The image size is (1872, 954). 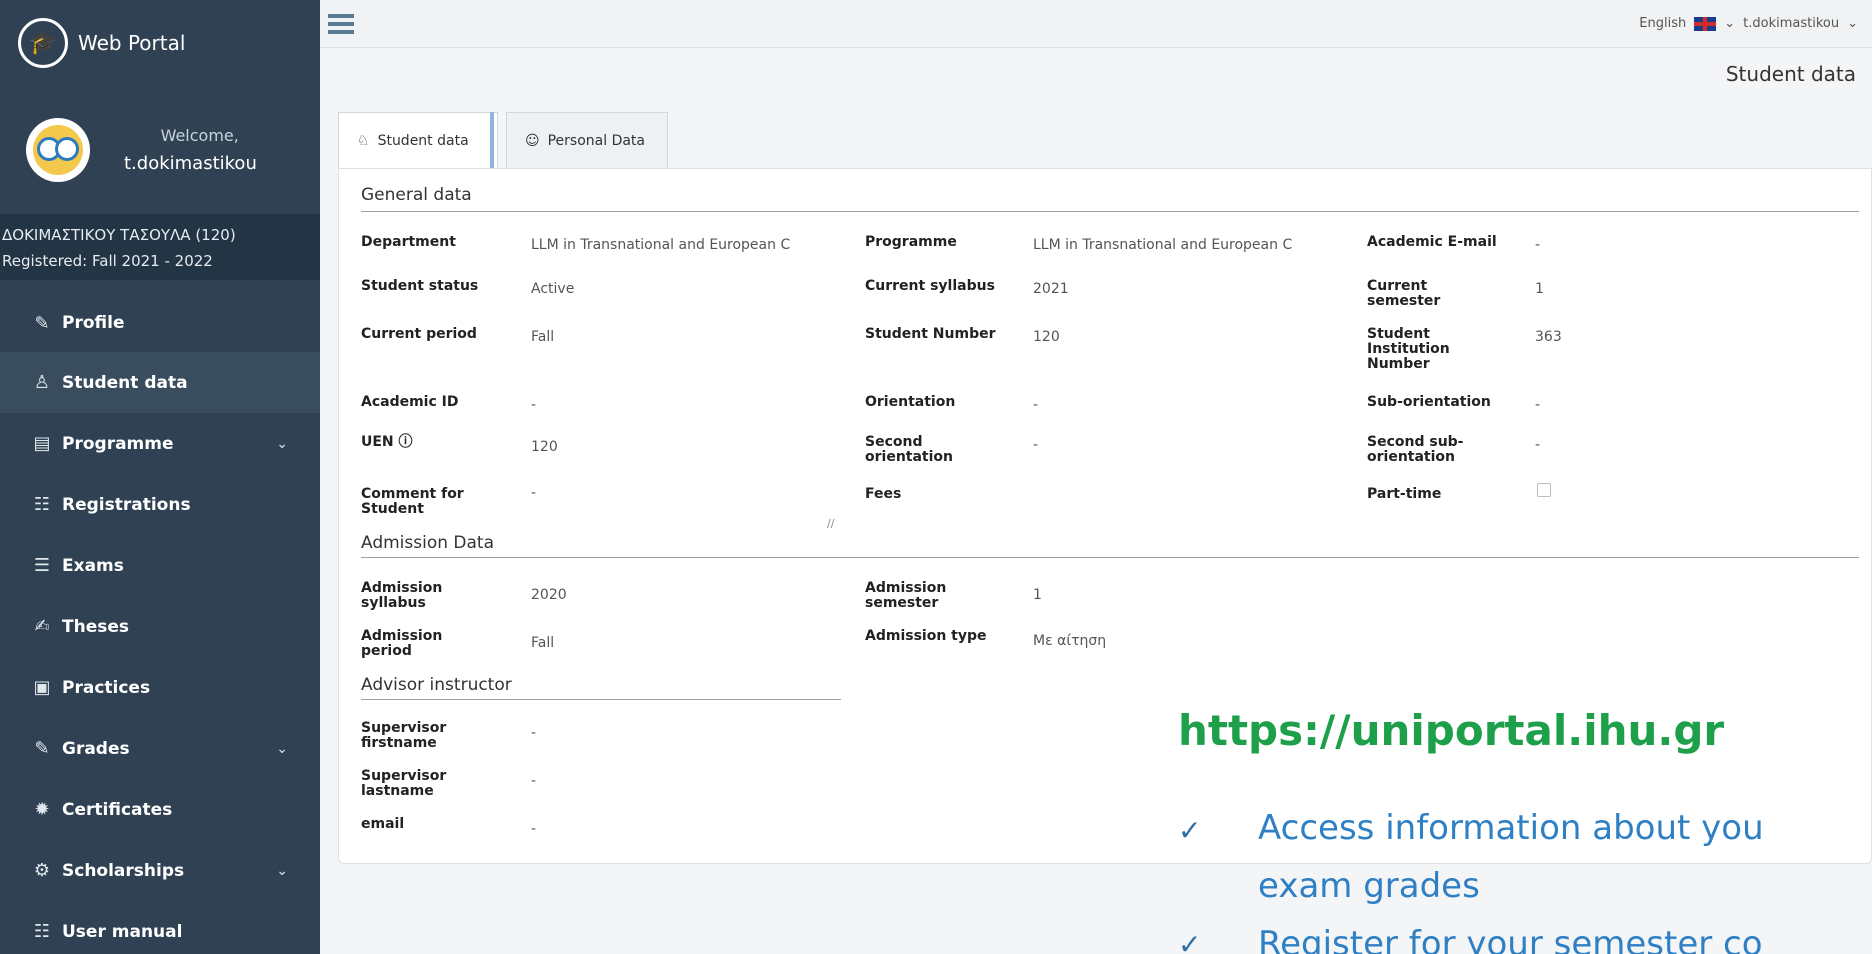 I want to click on supervisor-firstname-label: Supervisor firstname, so click(x=404, y=735).